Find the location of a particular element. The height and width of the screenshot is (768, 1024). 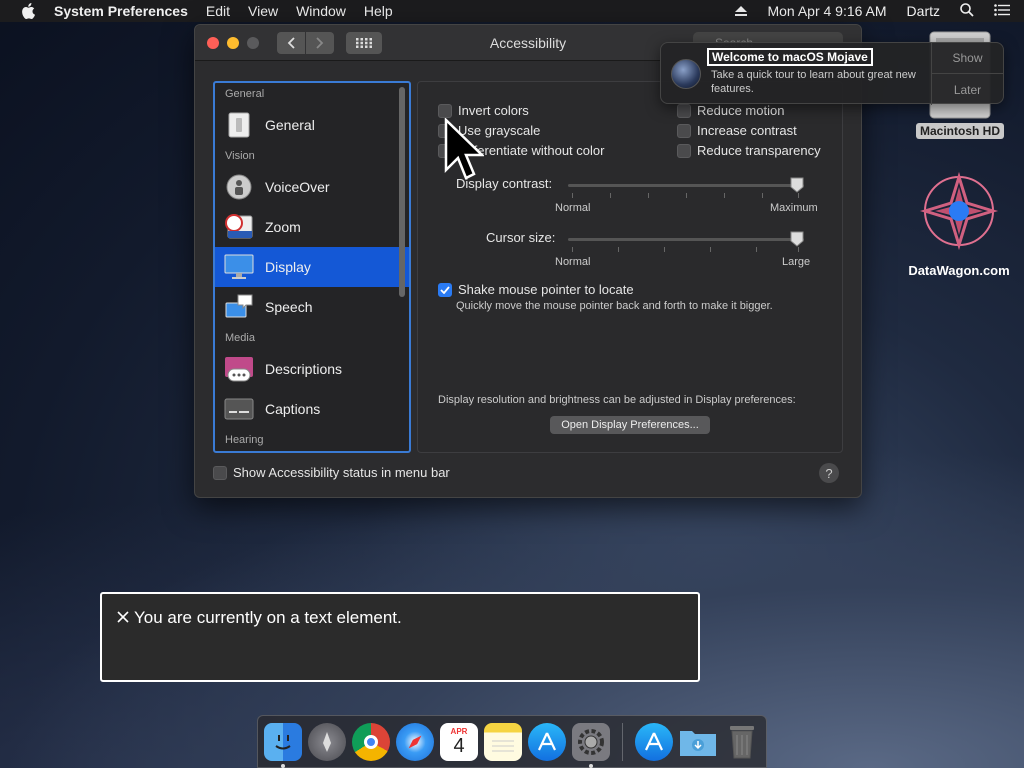

notification-center-icon is located at coordinates (1002, 11).